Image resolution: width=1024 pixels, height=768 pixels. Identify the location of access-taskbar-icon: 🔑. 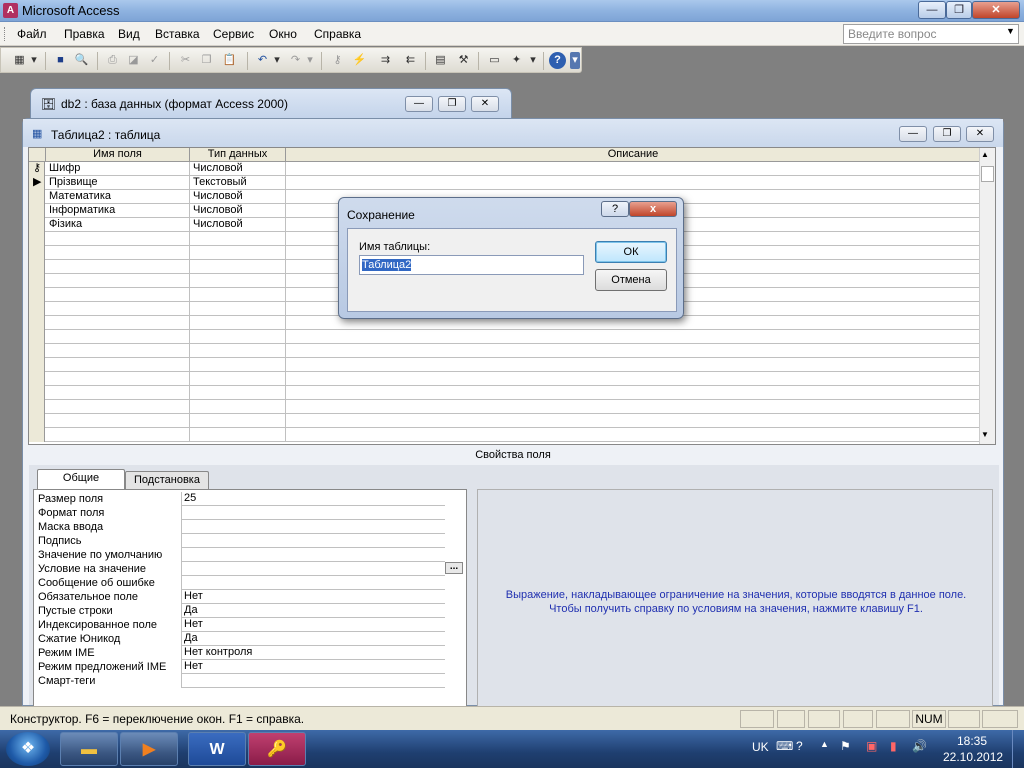
(277, 749).